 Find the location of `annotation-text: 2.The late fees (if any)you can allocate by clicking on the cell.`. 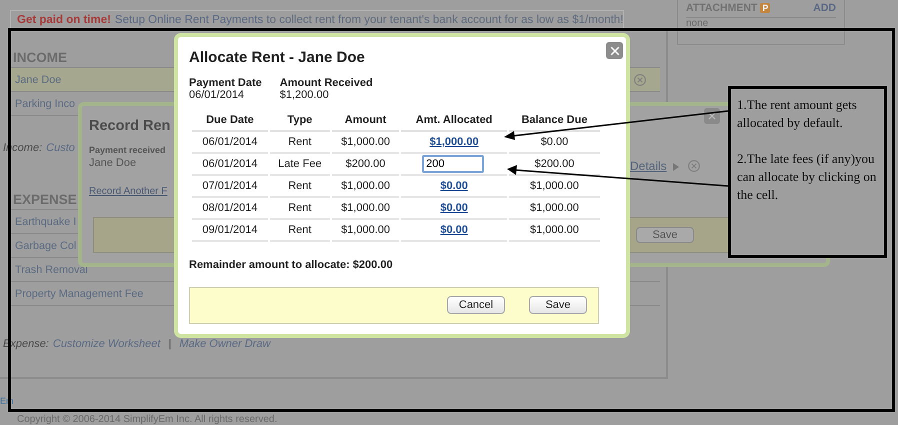

annotation-text: 2.The late fees (if any)you can allocate by clicking on the cell. is located at coordinates (807, 177).